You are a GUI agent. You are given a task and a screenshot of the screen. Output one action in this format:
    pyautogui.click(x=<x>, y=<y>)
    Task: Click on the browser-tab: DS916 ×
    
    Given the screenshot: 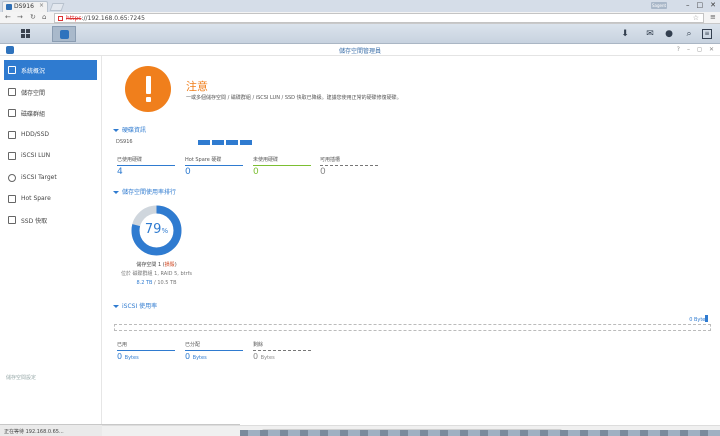 What is the action you would take?
    pyautogui.click(x=25, y=6)
    